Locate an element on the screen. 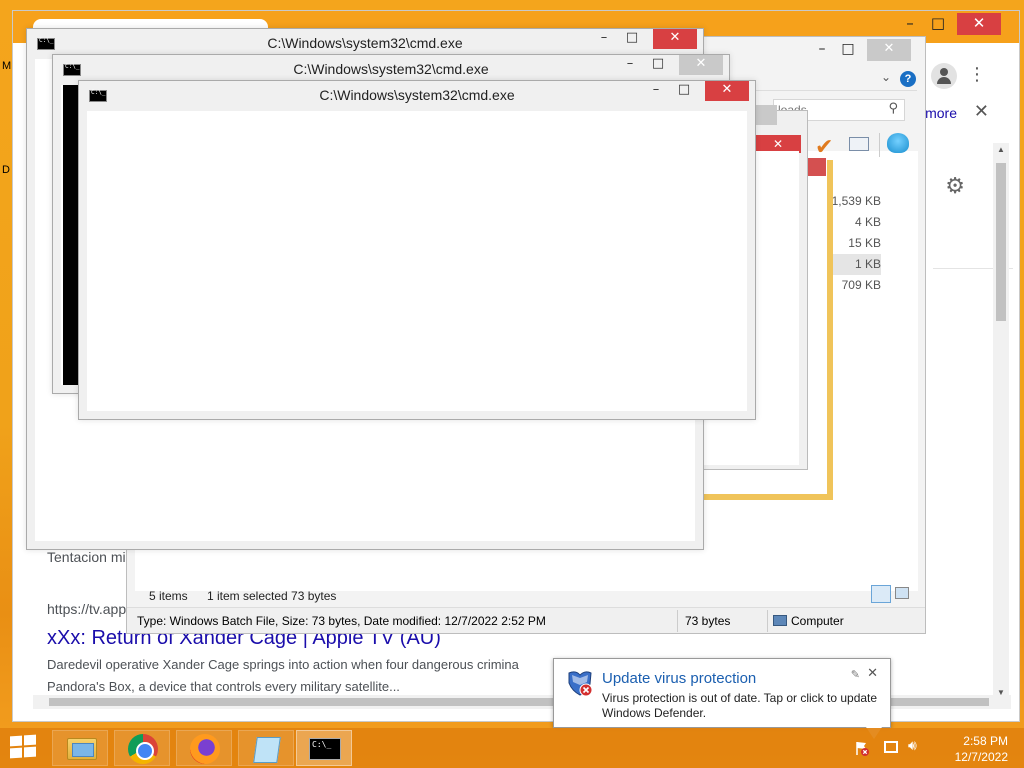 This screenshot has width=1024, height=768. explorer-window-controls: – □ ✕ is located at coordinates (861, 50).